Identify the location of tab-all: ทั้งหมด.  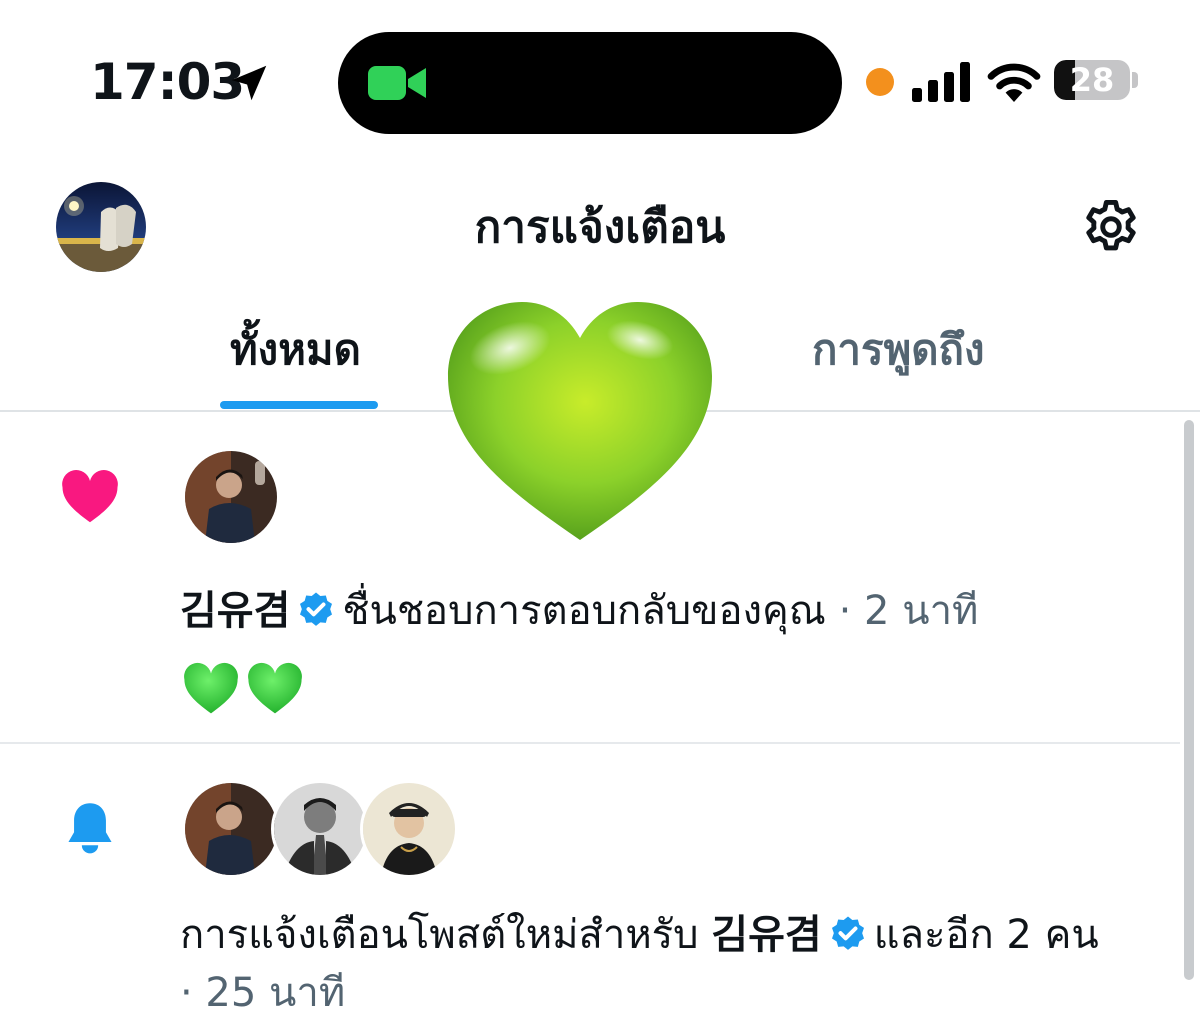
(295, 350).